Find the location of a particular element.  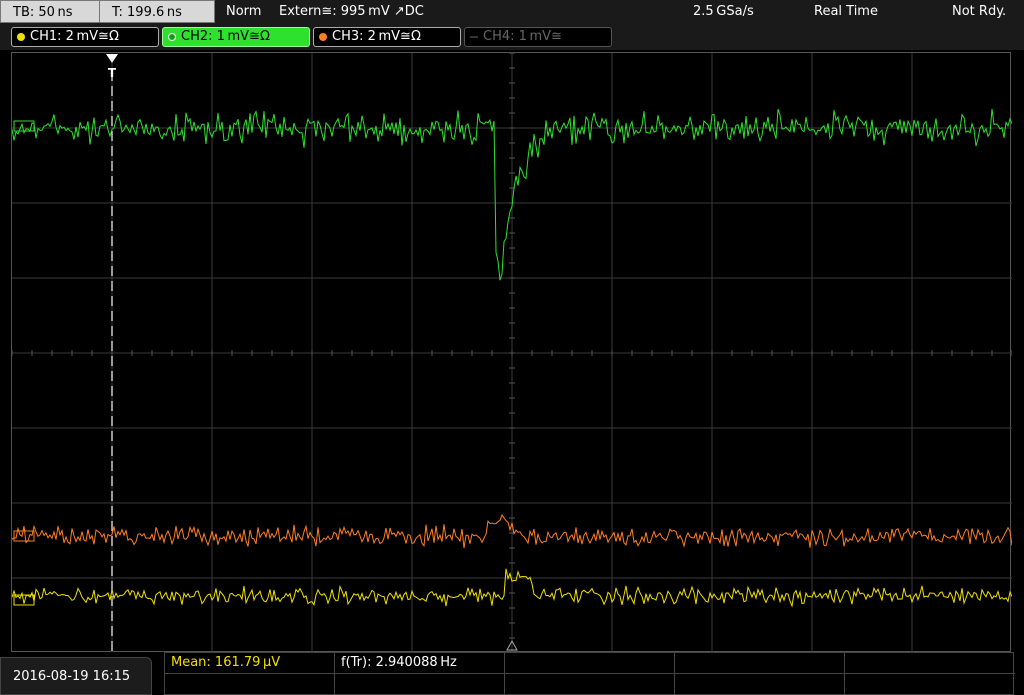

timebase-value: TB: 50 ns is located at coordinates (43, 12).